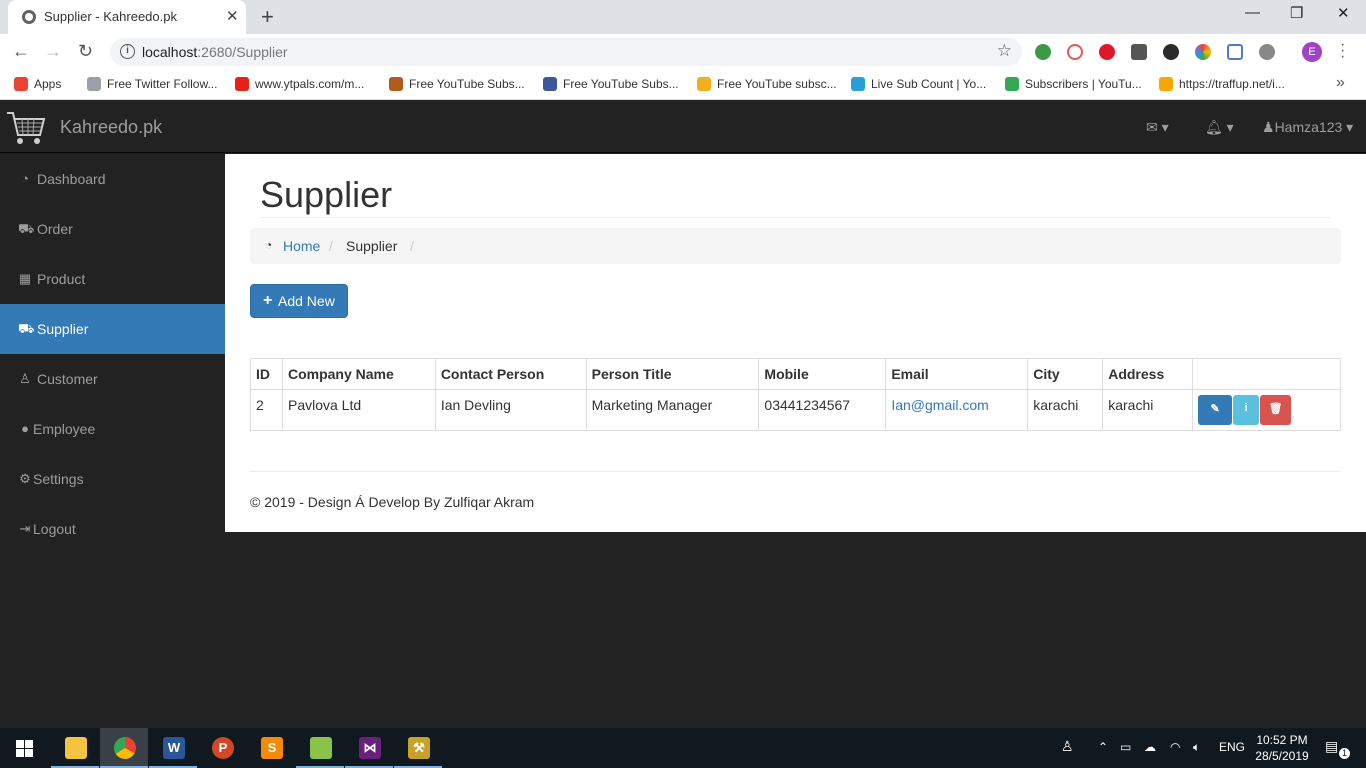 The width and height of the screenshot is (1366, 768). Describe the element at coordinates (683, 17) in the screenshot. I see `browser-tabbar: Supplier - Kahreedo.pk ✕ + — ❐ ✕` at that location.